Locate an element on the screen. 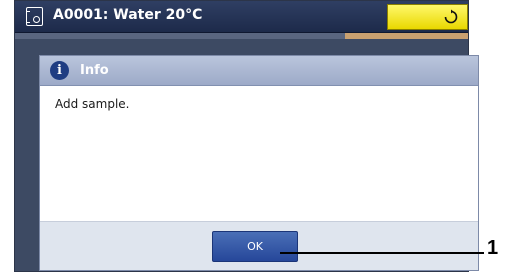  title-bar: A0001: Water 20°C is located at coordinates (241, 17).